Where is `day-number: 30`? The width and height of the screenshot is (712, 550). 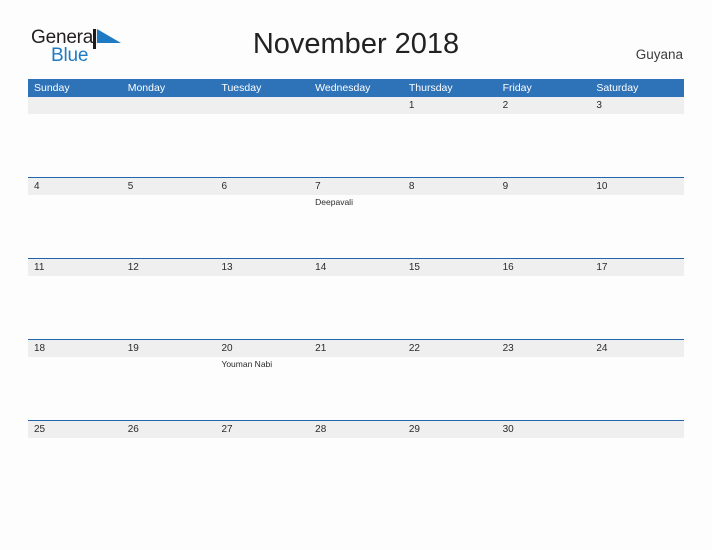 day-number: 30 is located at coordinates (508, 429).